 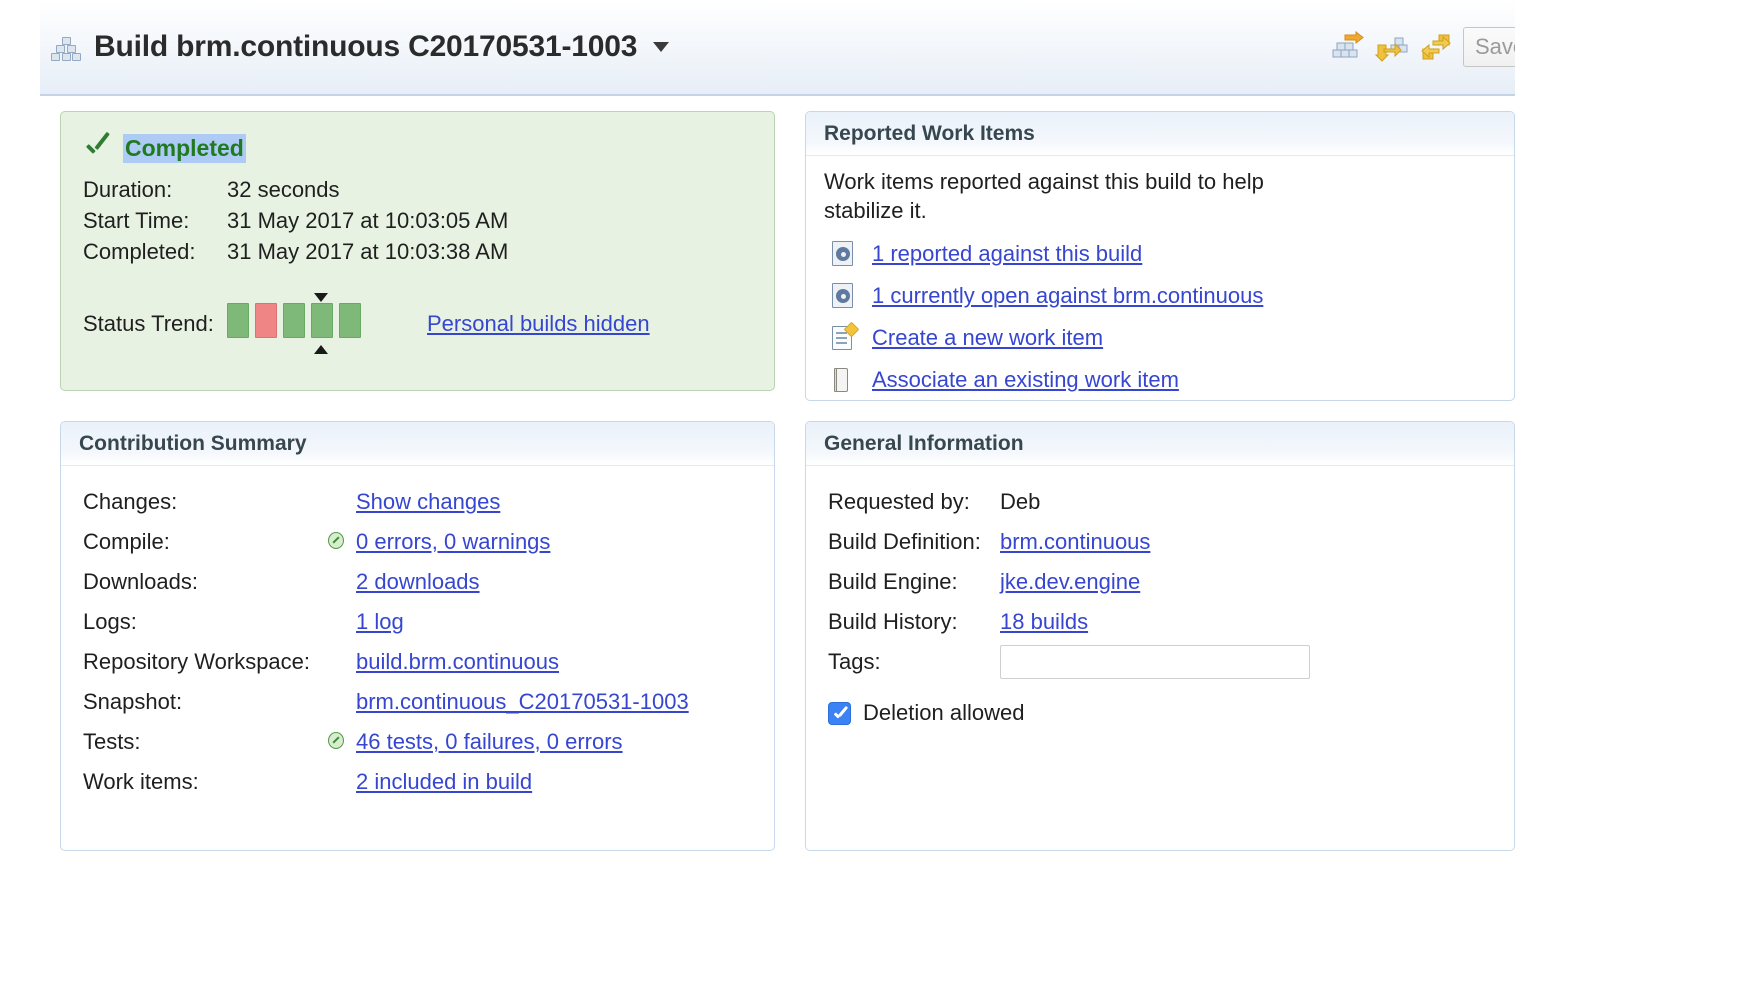 I want to click on list-item: 1 currently open against brm.continuous, so click(x=1171, y=296).